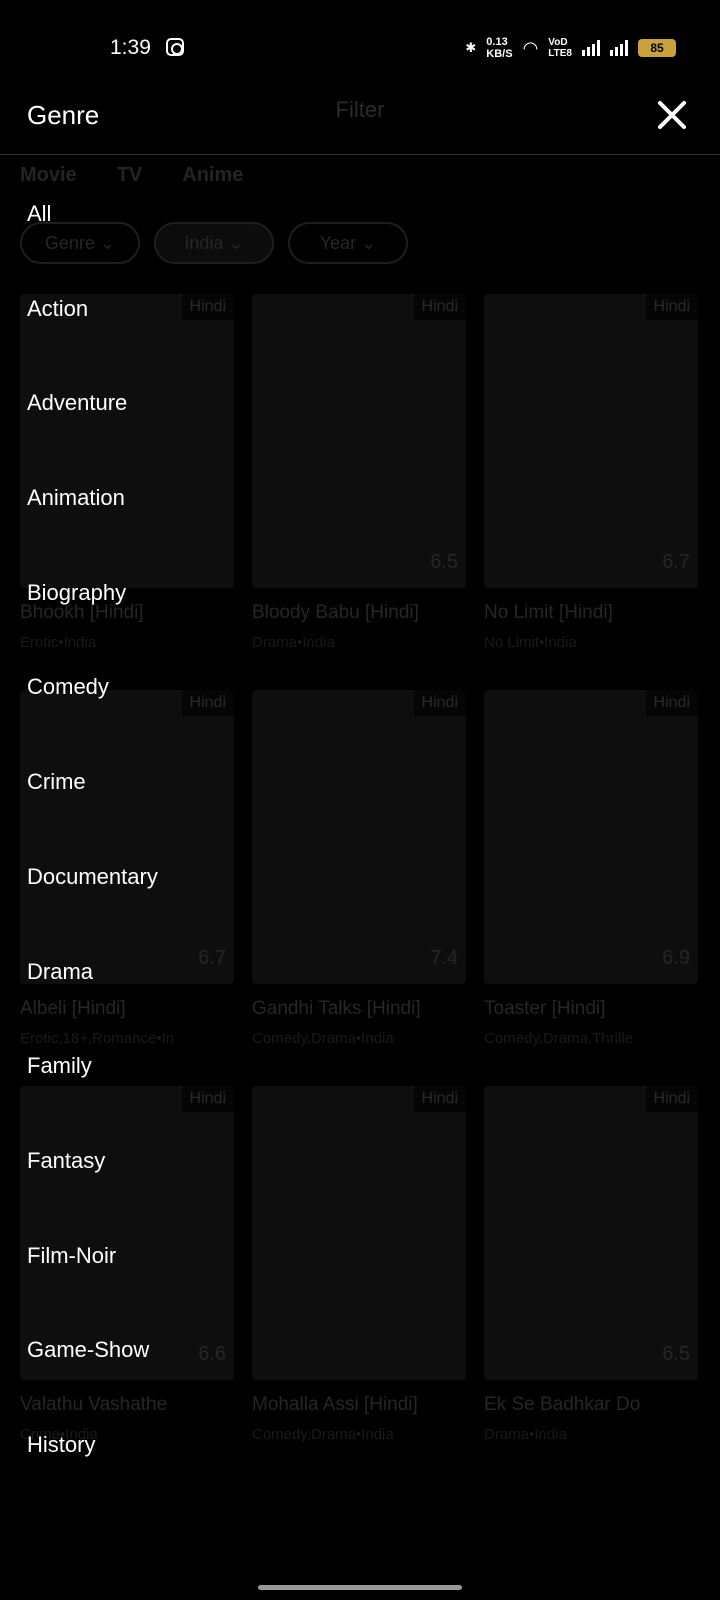 This screenshot has height=1600, width=720. What do you see at coordinates (92, 809) in the screenshot?
I see `genre-option-crime: Crime` at bounding box center [92, 809].